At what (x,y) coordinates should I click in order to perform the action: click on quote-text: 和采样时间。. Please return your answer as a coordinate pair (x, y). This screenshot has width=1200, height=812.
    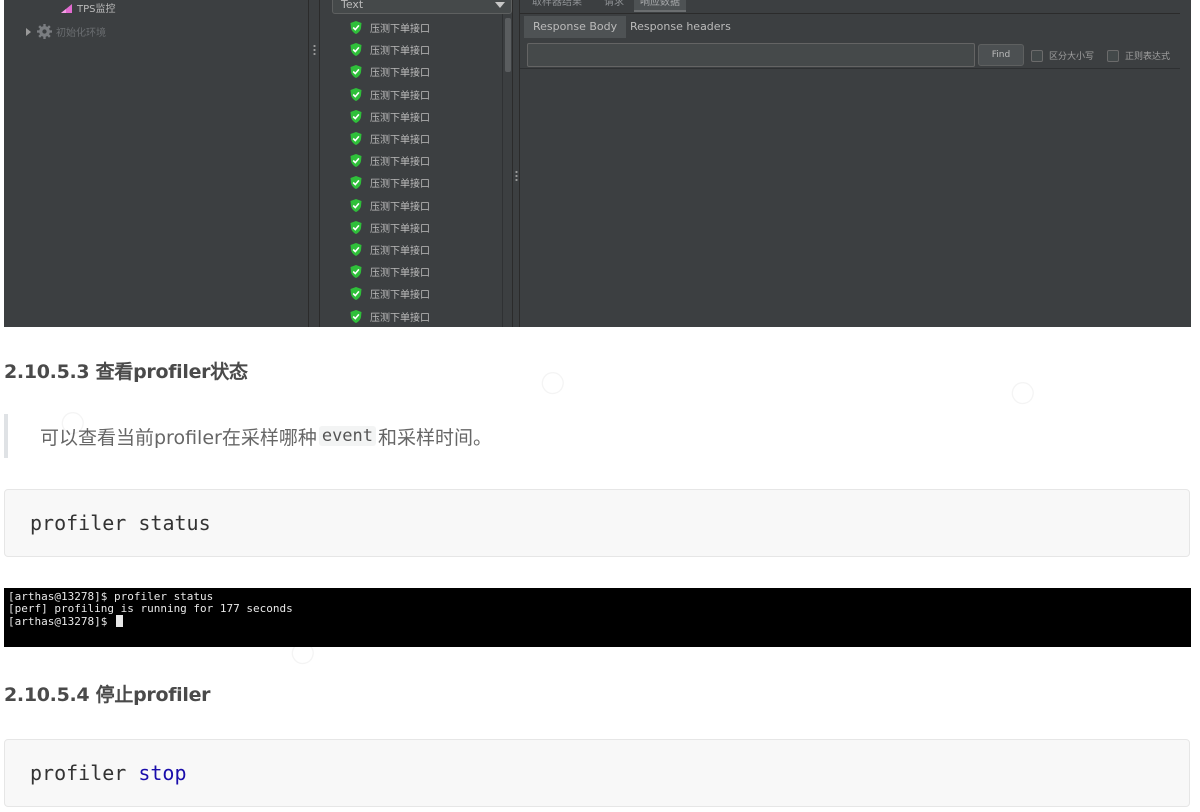
    Looking at the image, I should click on (435, 437).